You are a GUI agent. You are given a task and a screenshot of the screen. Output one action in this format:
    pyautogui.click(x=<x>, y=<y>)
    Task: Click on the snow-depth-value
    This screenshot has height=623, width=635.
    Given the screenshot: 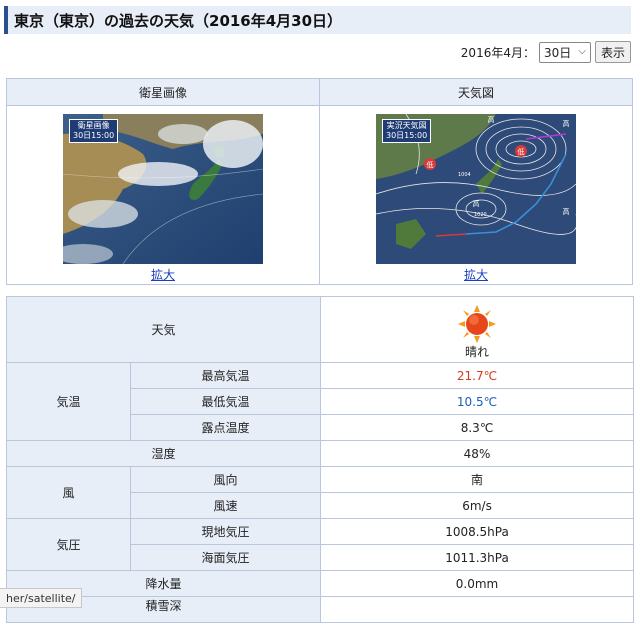 What is the action you would take?
    pyautogui.click(x=477, y=609)
    